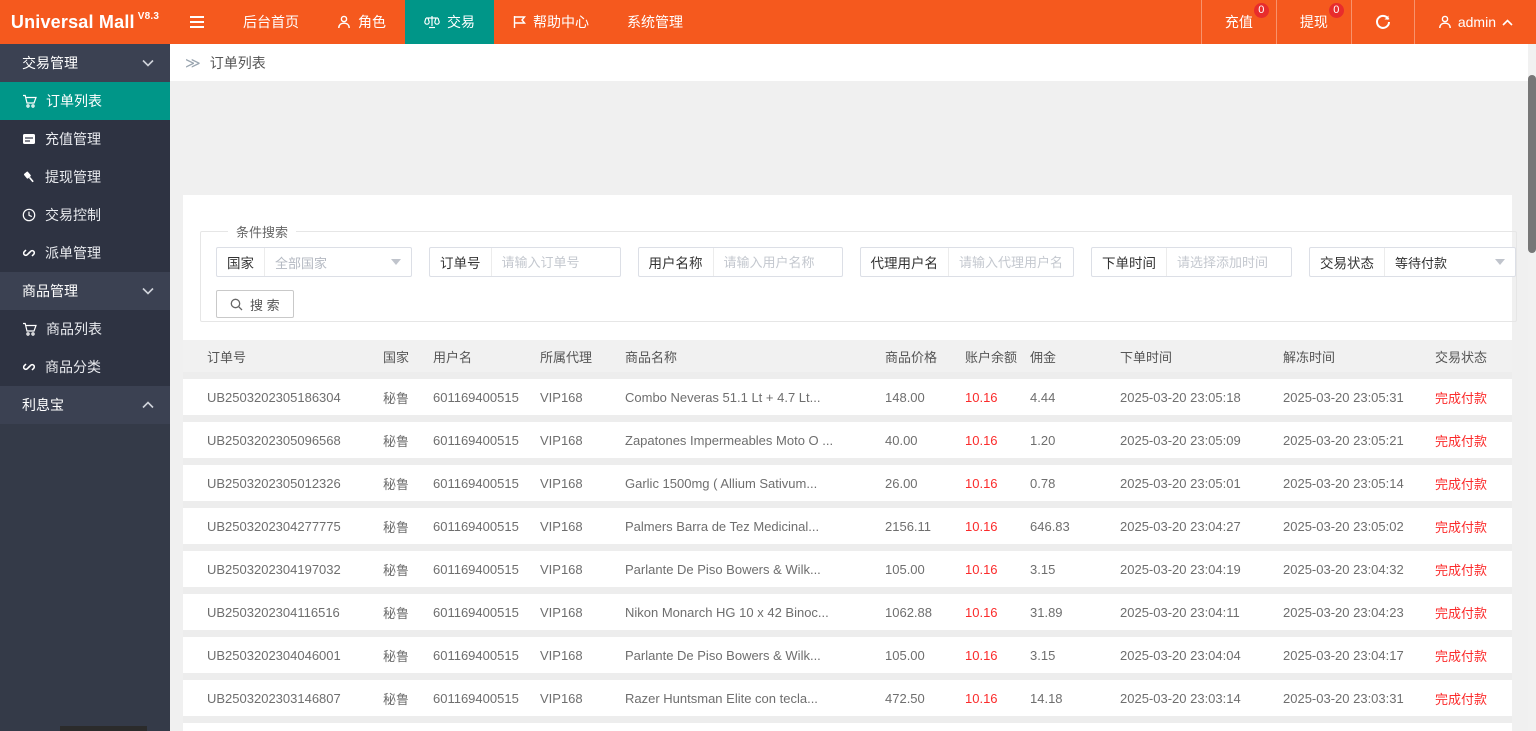 Image resolution: width=1536 pixels, height=731 pixels. Describe the element at coordinates (241, 262) in the screenshot. I see `country-label: 国家` at that location.